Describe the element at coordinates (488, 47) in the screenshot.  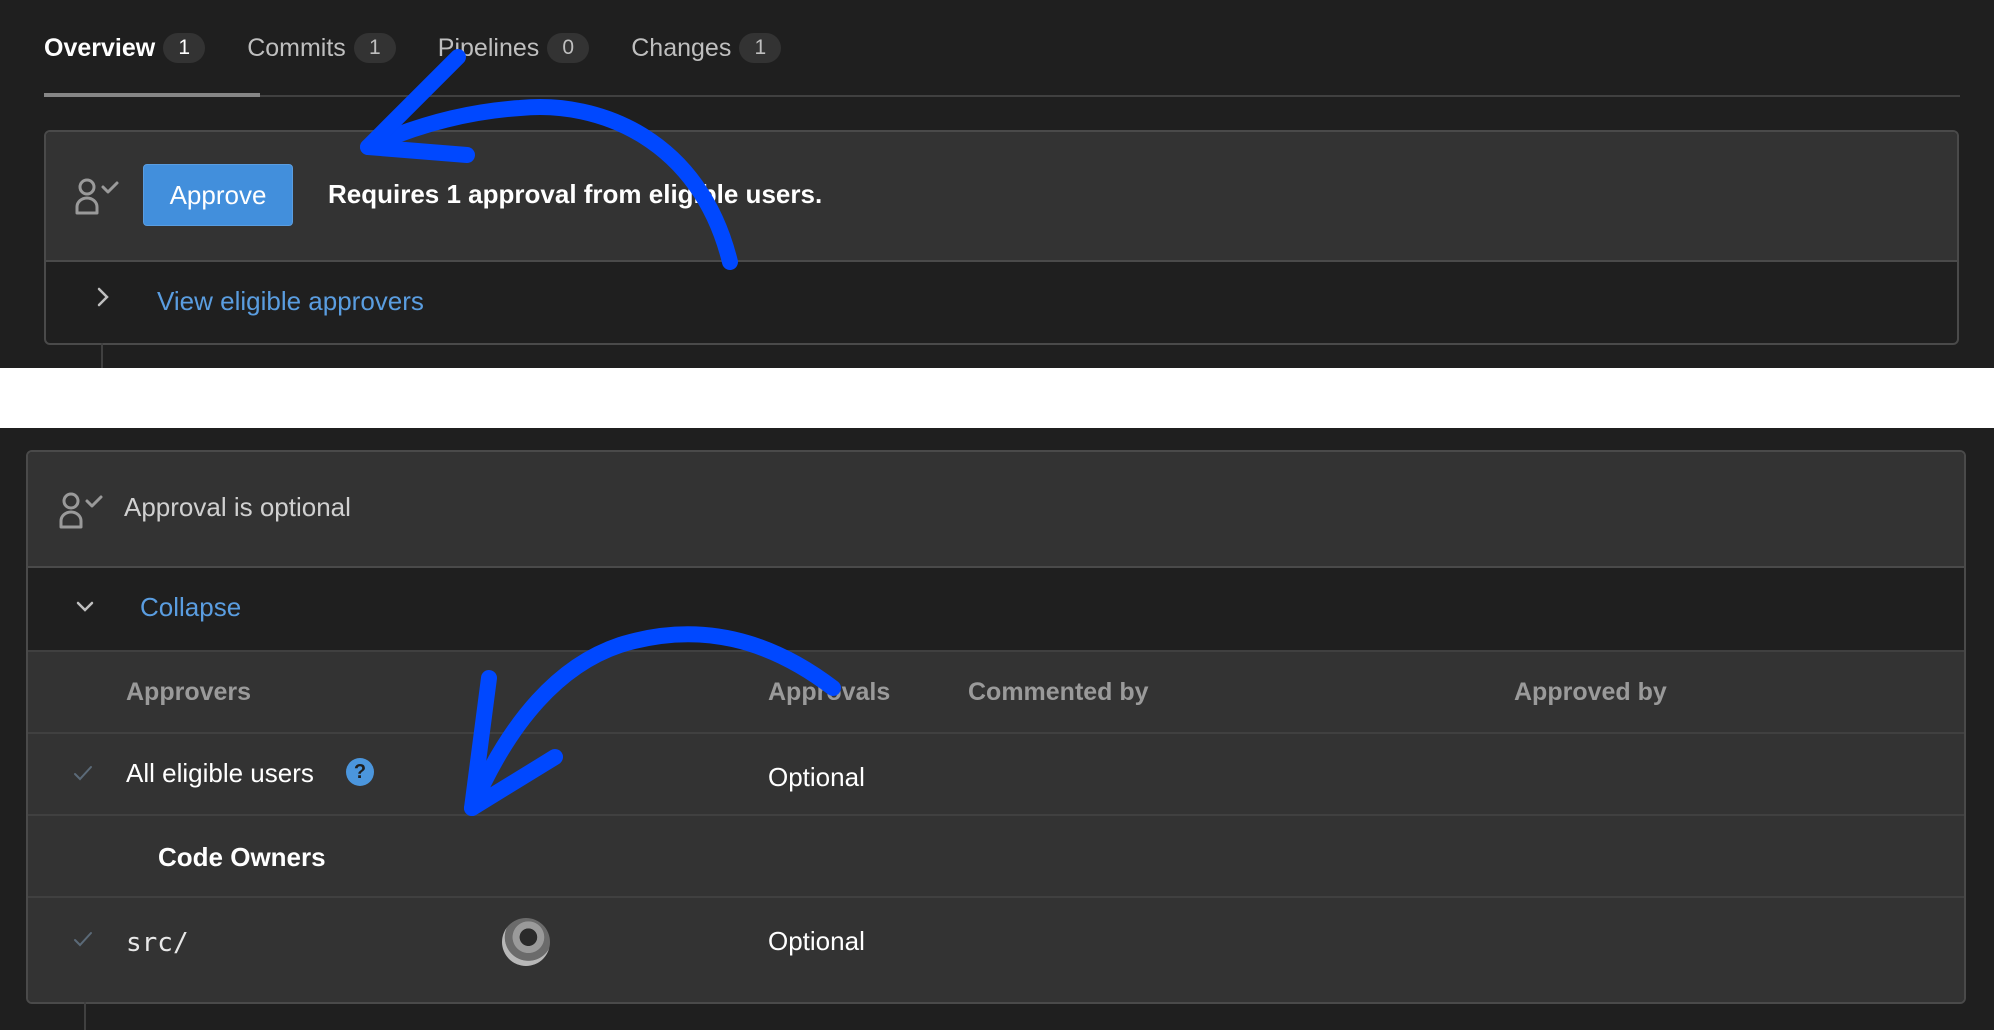
I see `tab-label: Pipelines` at that location.